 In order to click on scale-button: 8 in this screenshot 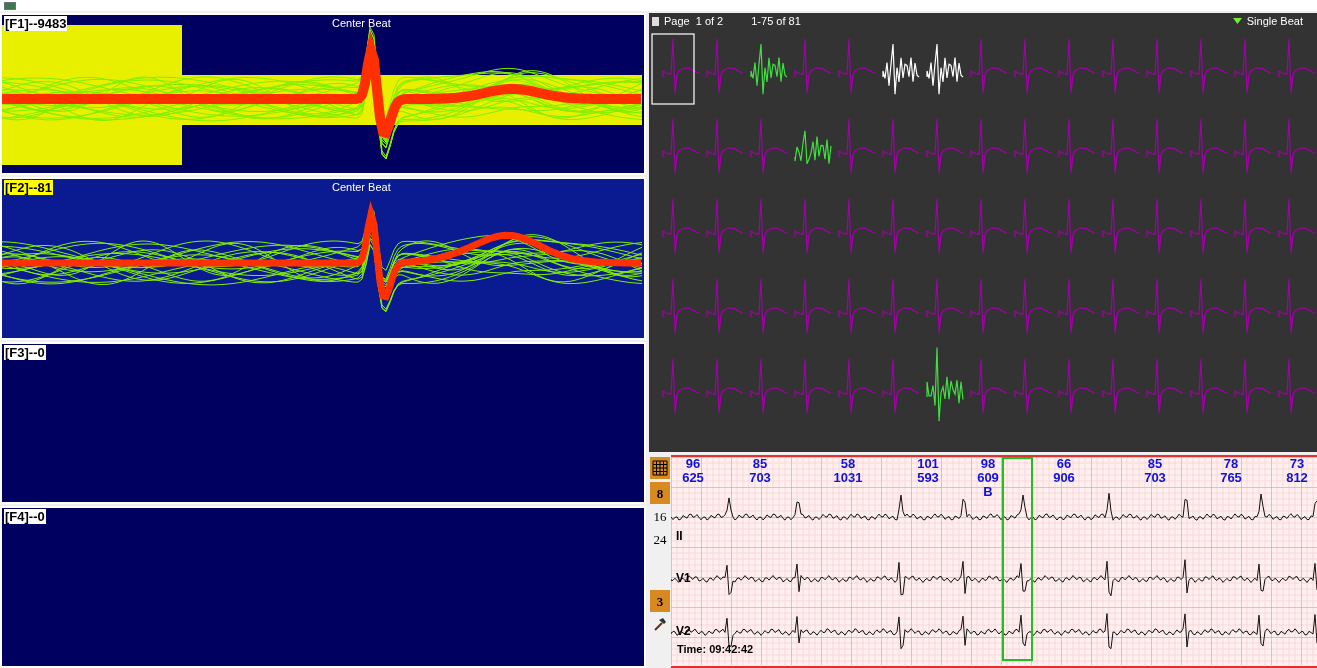, I will do `click(660, 493)`.